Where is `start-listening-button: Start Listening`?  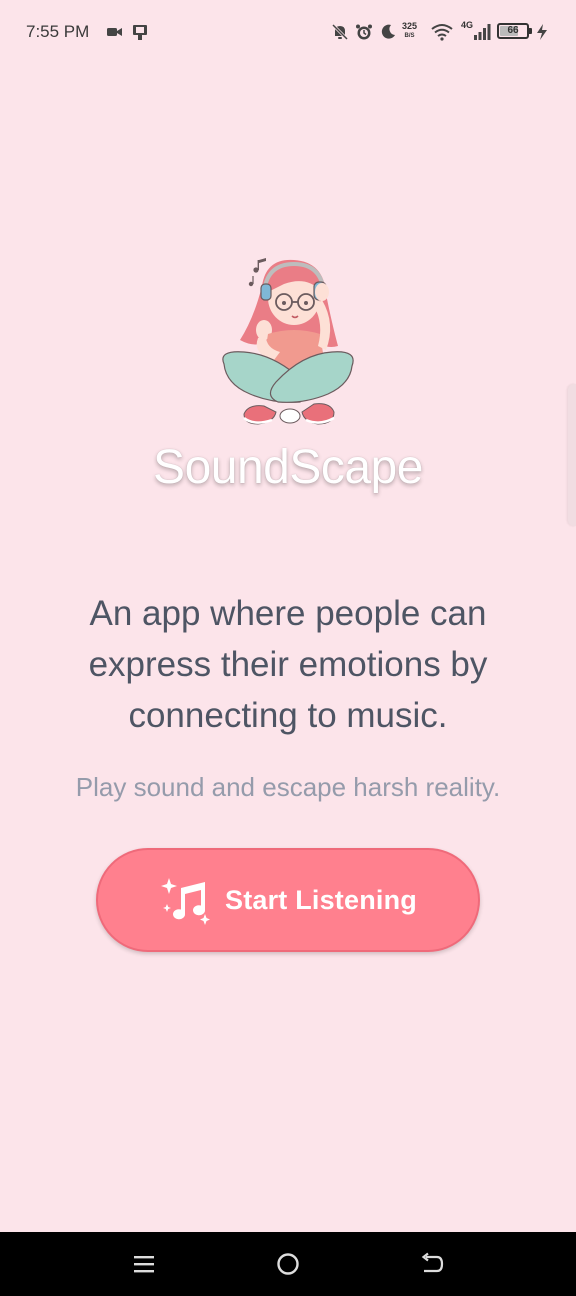
start-listening-button: Start Listening is located at coordinates (288, 900).